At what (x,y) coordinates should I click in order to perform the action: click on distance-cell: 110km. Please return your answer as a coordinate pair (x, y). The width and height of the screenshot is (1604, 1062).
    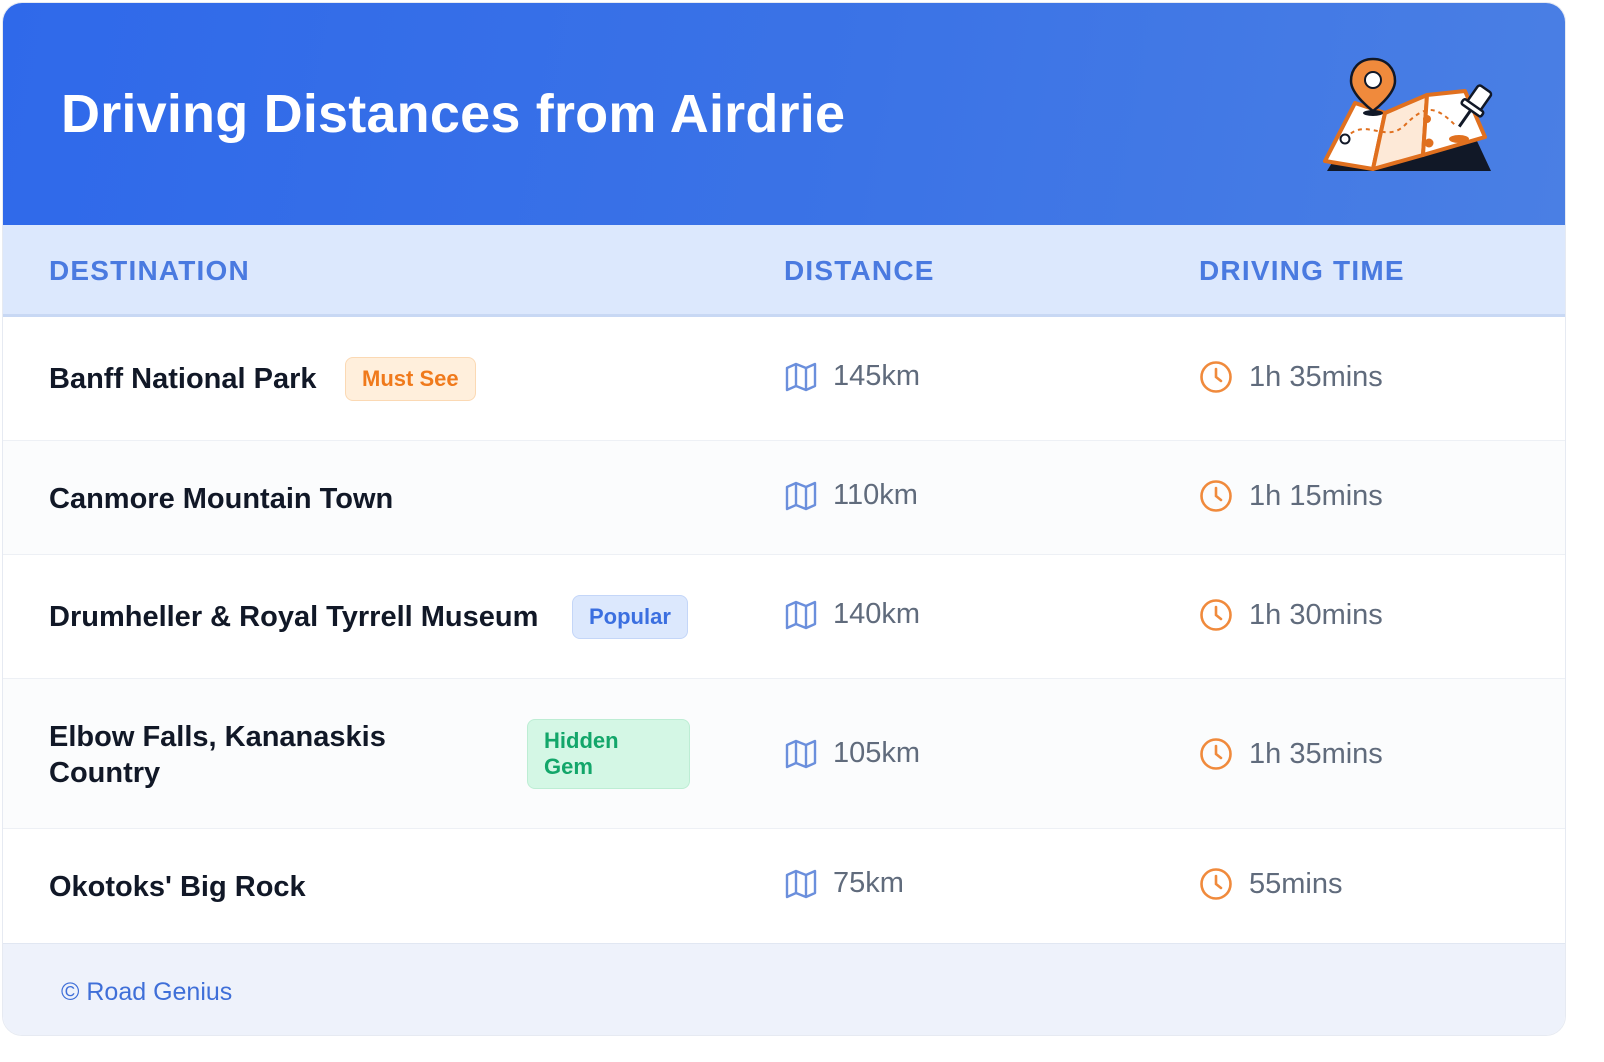
    Looking at the image, I should click on (851, 495).